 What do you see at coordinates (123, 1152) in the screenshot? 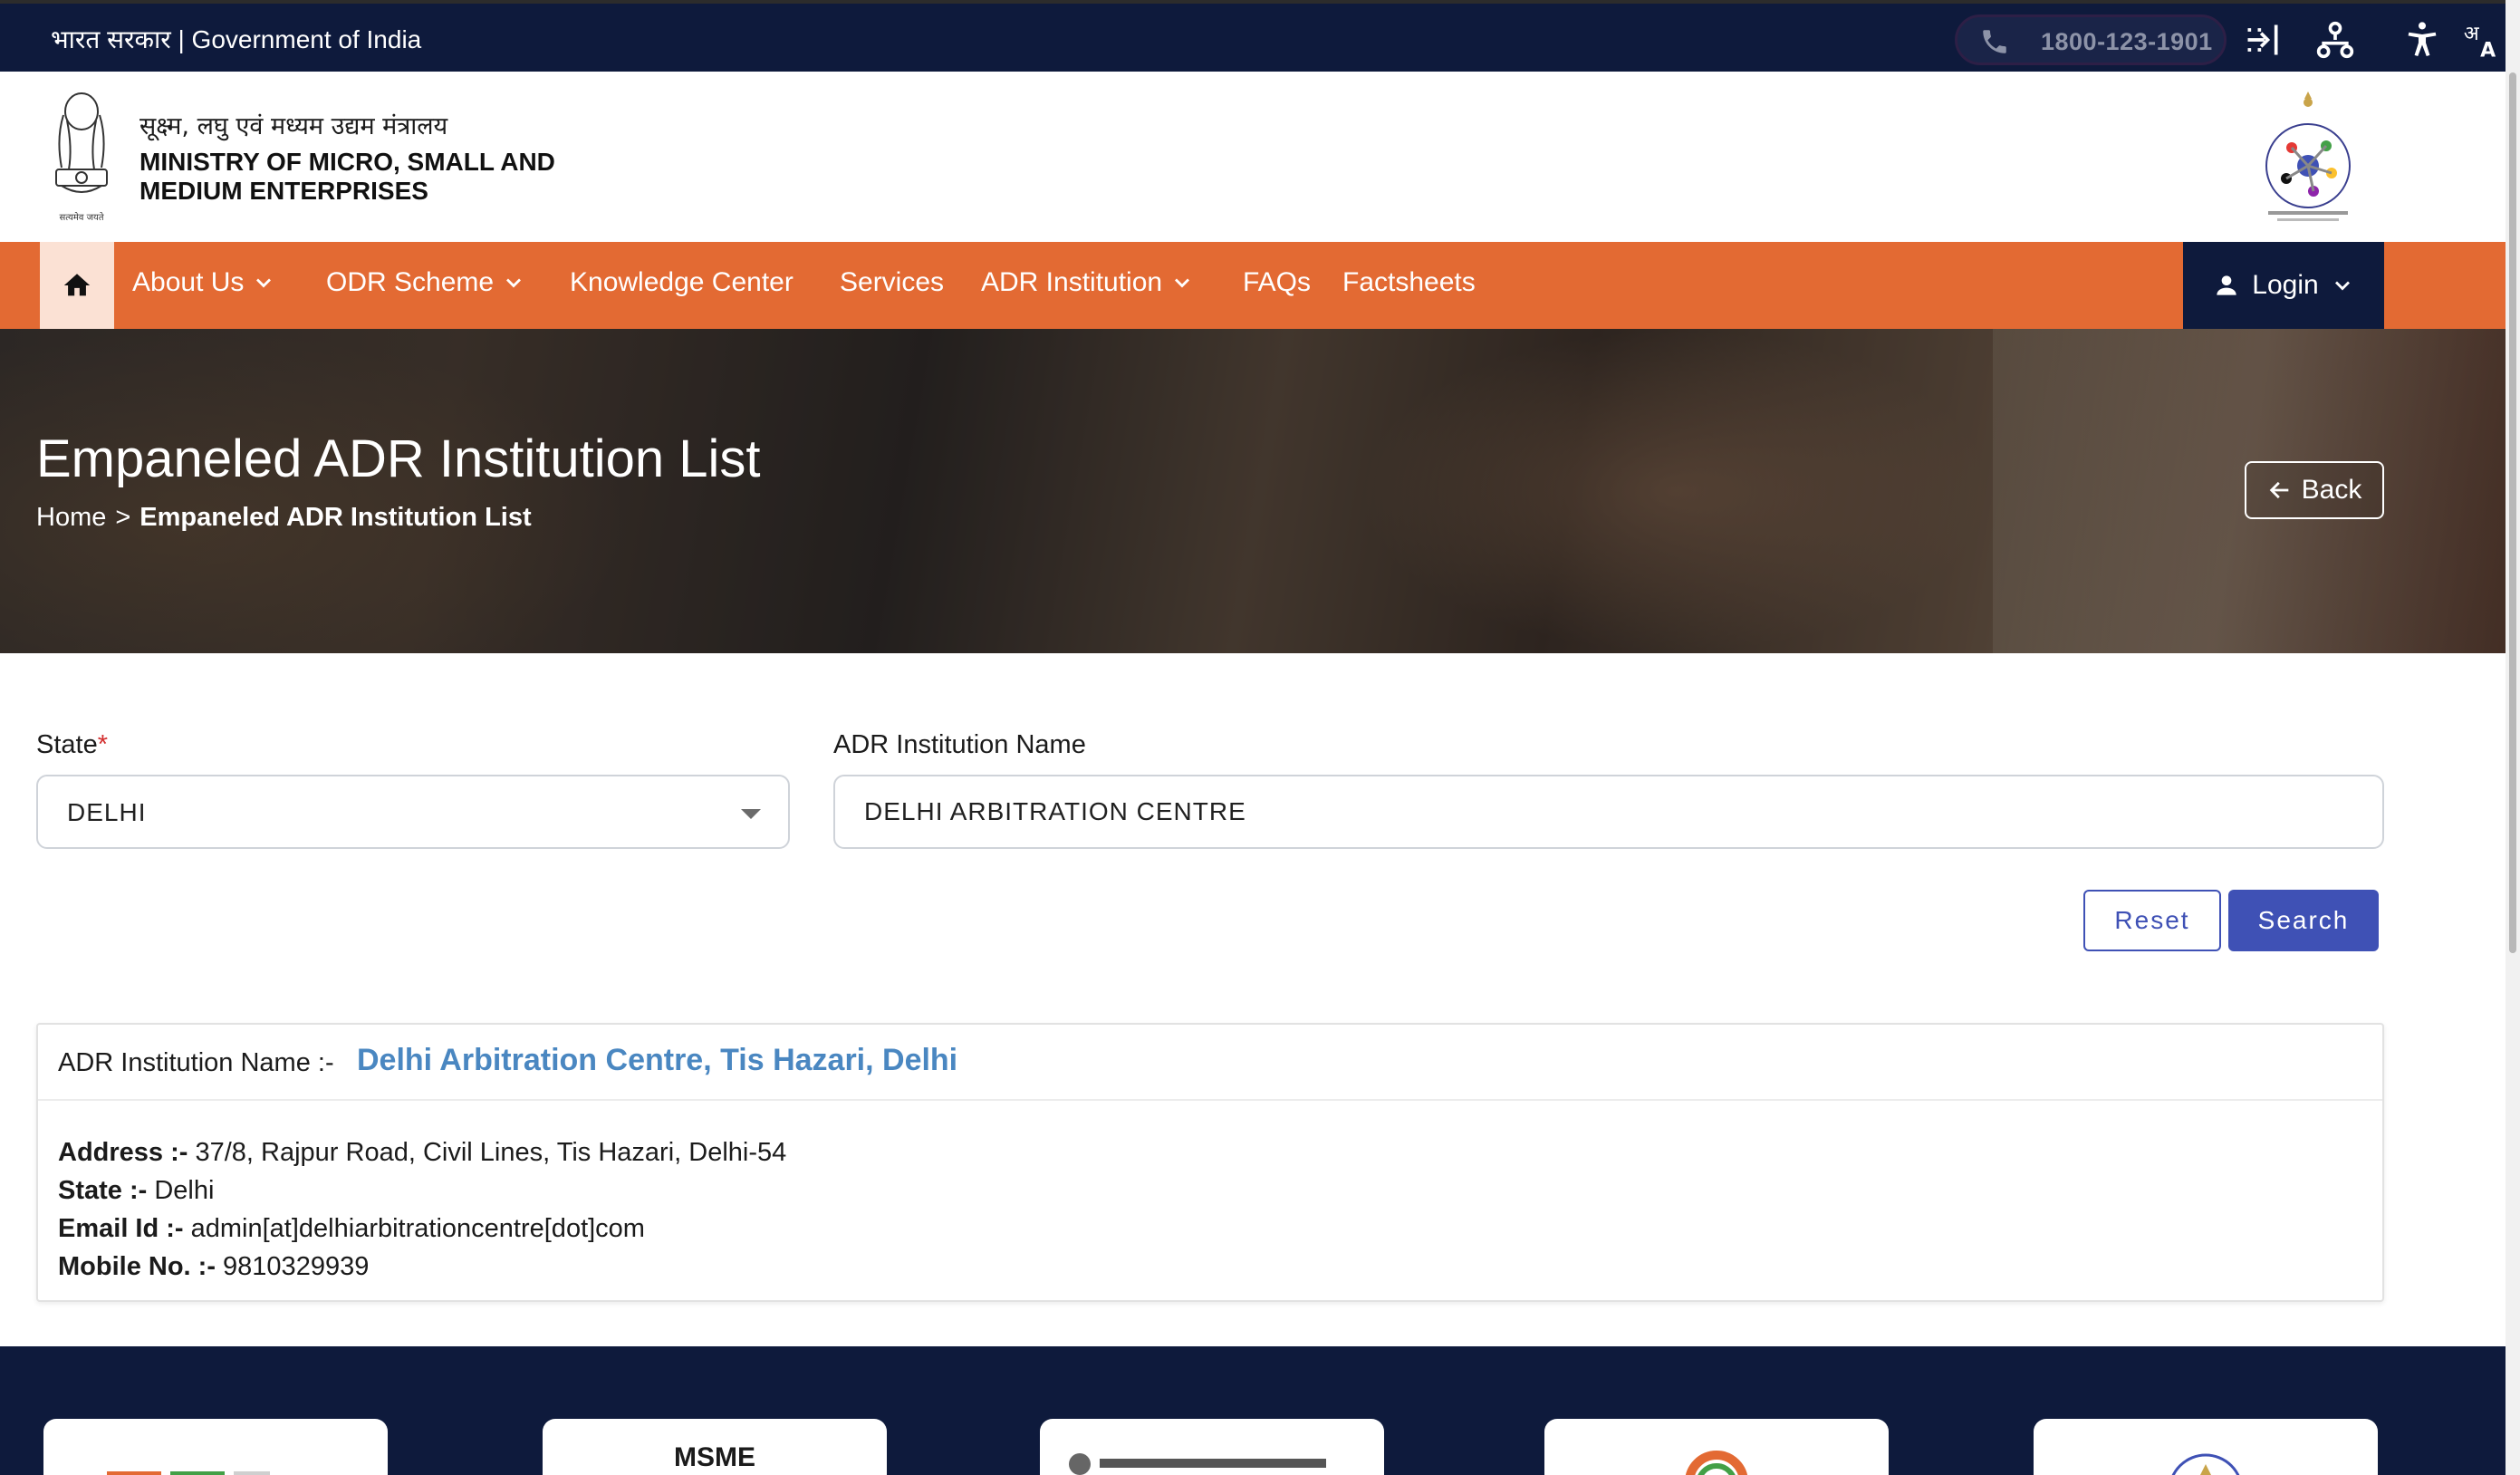
I see `address-label: Address :-` at bounding box center [123, 1152].